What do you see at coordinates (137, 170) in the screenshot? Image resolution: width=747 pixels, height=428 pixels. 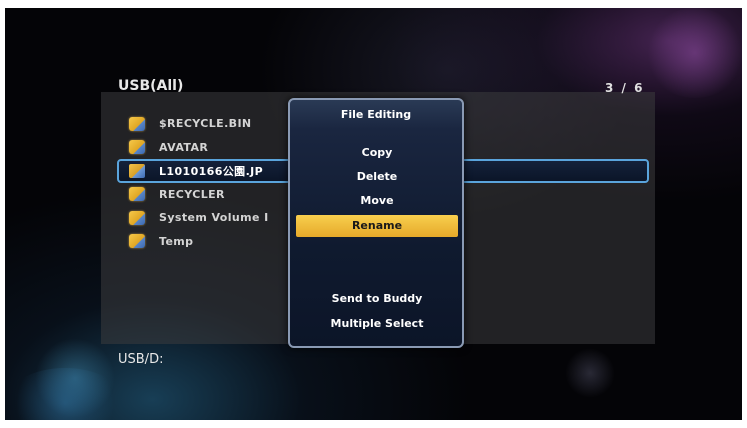 I see `image-file-icon` at bounding box center [137, 170].